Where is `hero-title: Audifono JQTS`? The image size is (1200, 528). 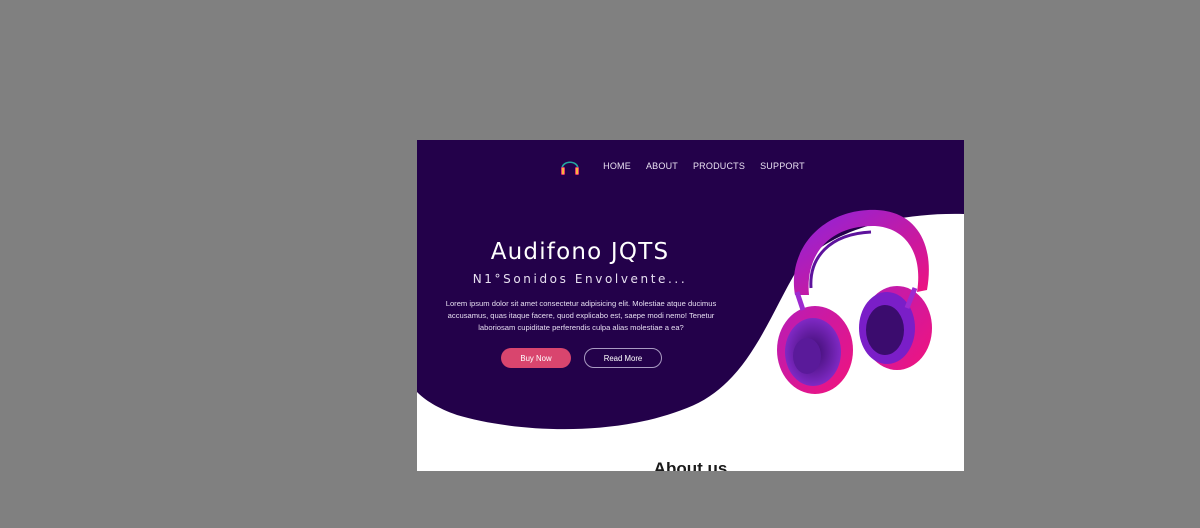 hero-title: Audifono JQTS is located at coordinates (580, 252).